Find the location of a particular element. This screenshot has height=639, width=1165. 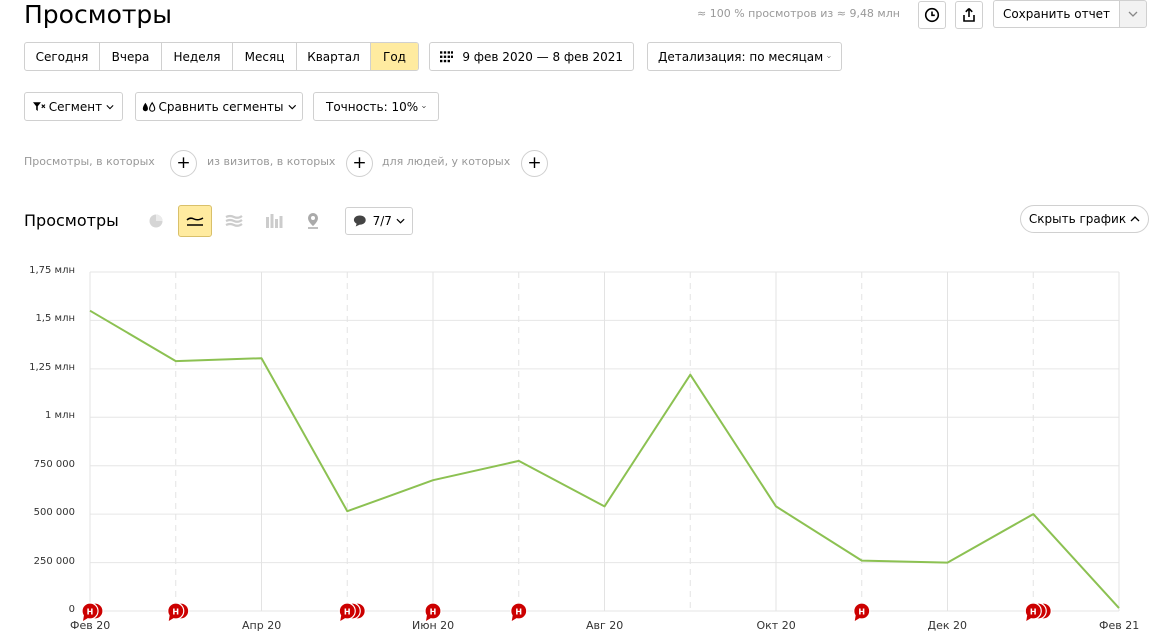

accuracy-label: Точность: 10% is located at coordinates (372, 106).